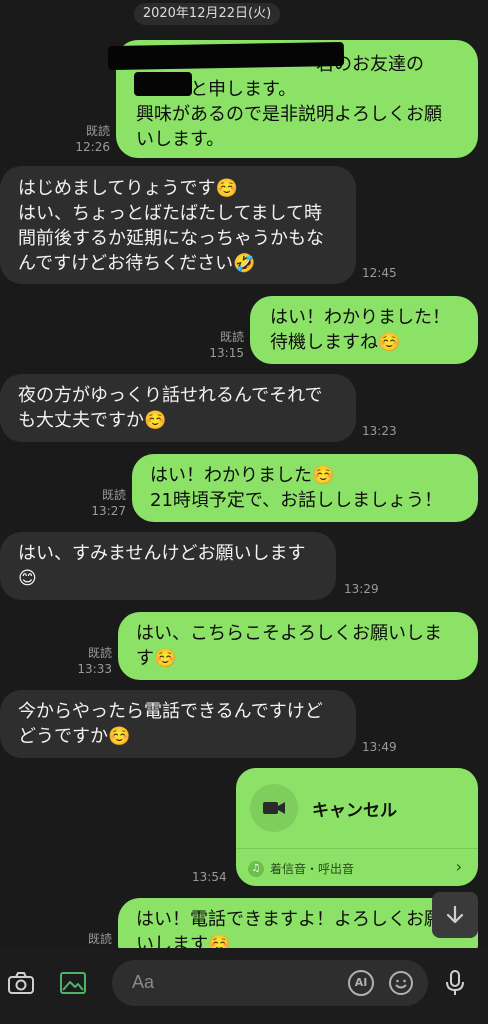  Describe the element at coordinates (298, 923) in the screenshot. I see `outgoing-message: はい！電話できますよ！よろしくお願 いします☺️` at that location.